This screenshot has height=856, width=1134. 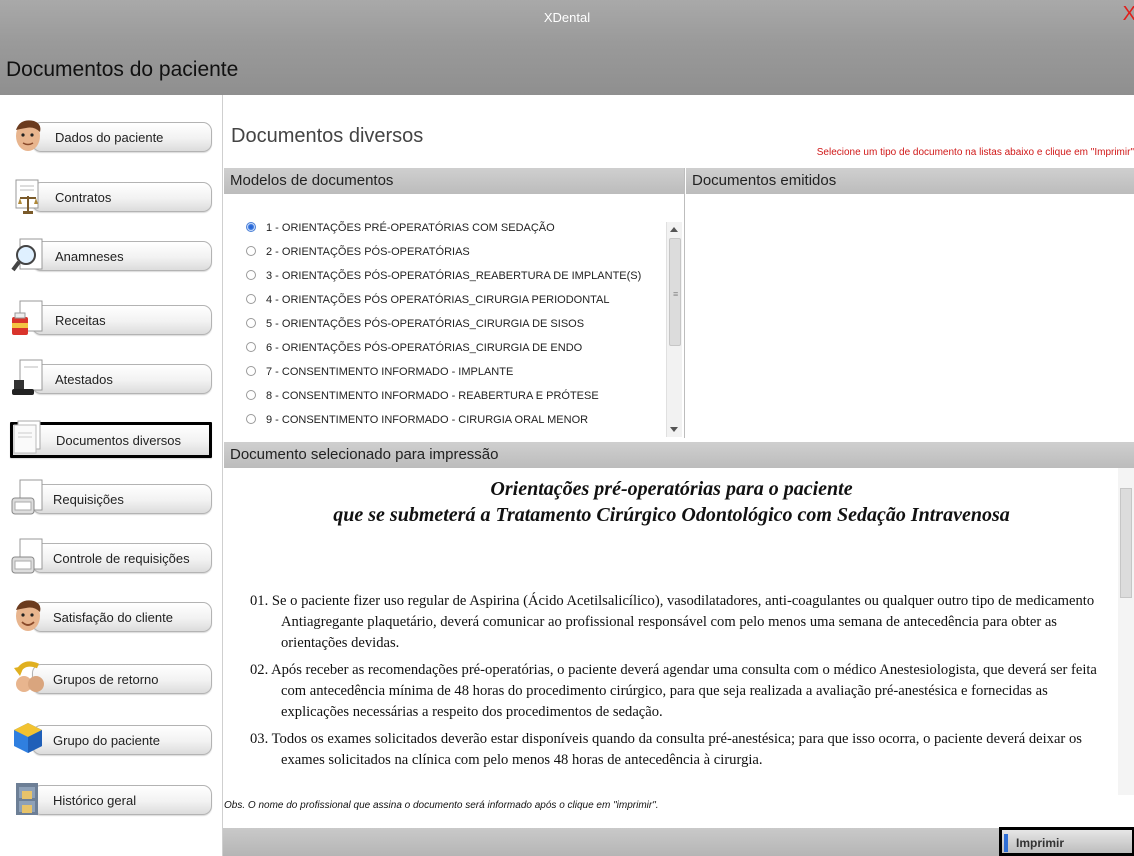 I want to click on sidebar-item-grupo-do-paciente: Grupo do paciente, so click(x=111, y=740).